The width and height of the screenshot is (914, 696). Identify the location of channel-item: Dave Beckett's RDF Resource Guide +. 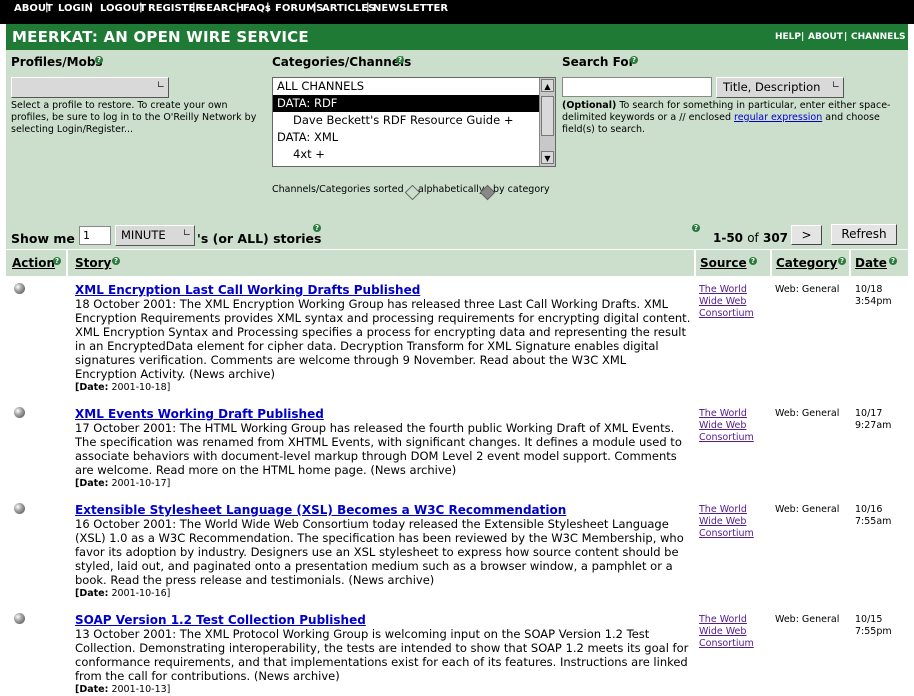
(407, 120).